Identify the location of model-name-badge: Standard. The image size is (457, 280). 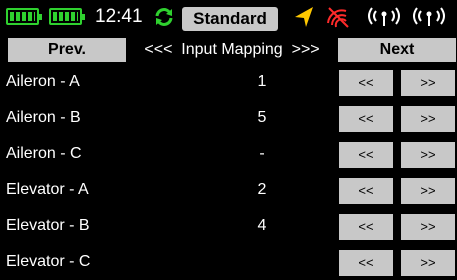
(230, 19).